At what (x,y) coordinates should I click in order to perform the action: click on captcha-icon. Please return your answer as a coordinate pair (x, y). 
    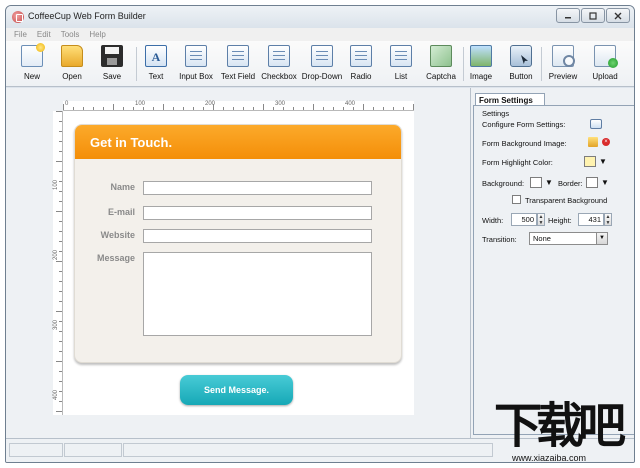
    Looking at the image, I should click on (441, 56).